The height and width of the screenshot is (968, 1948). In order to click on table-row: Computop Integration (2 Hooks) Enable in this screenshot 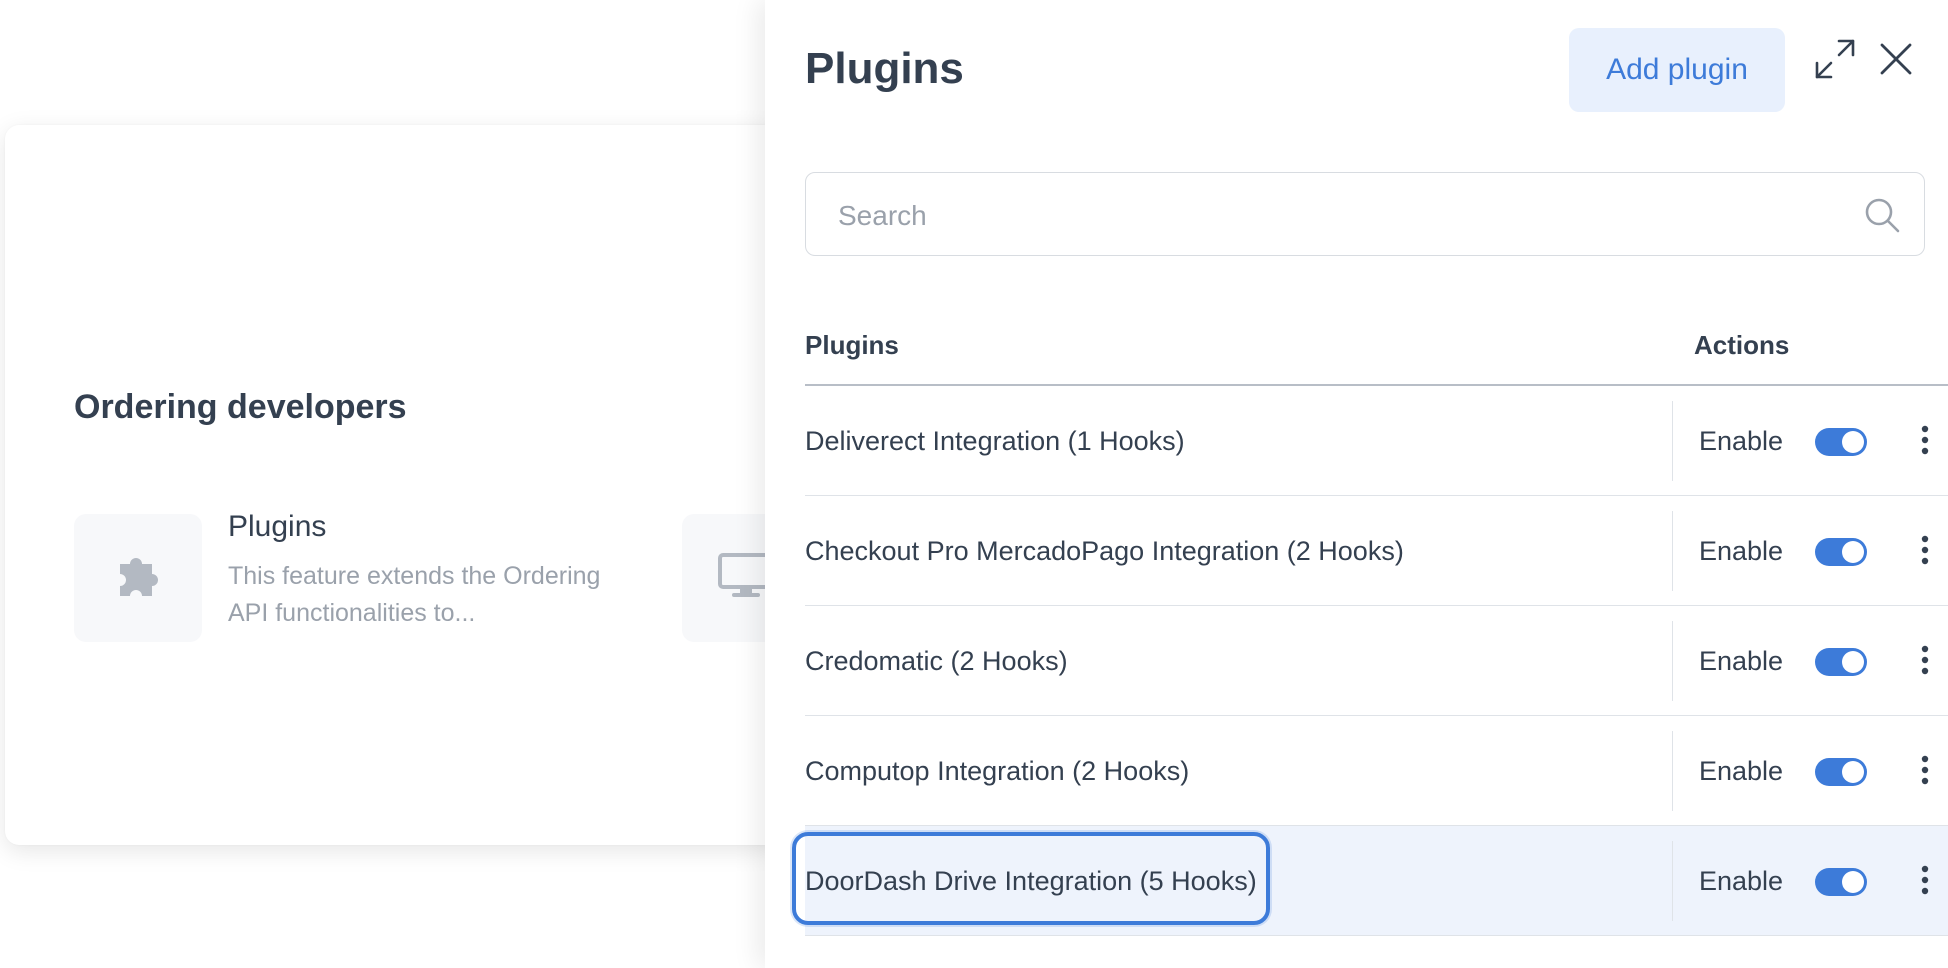, I will do `click(1376, 771)`.